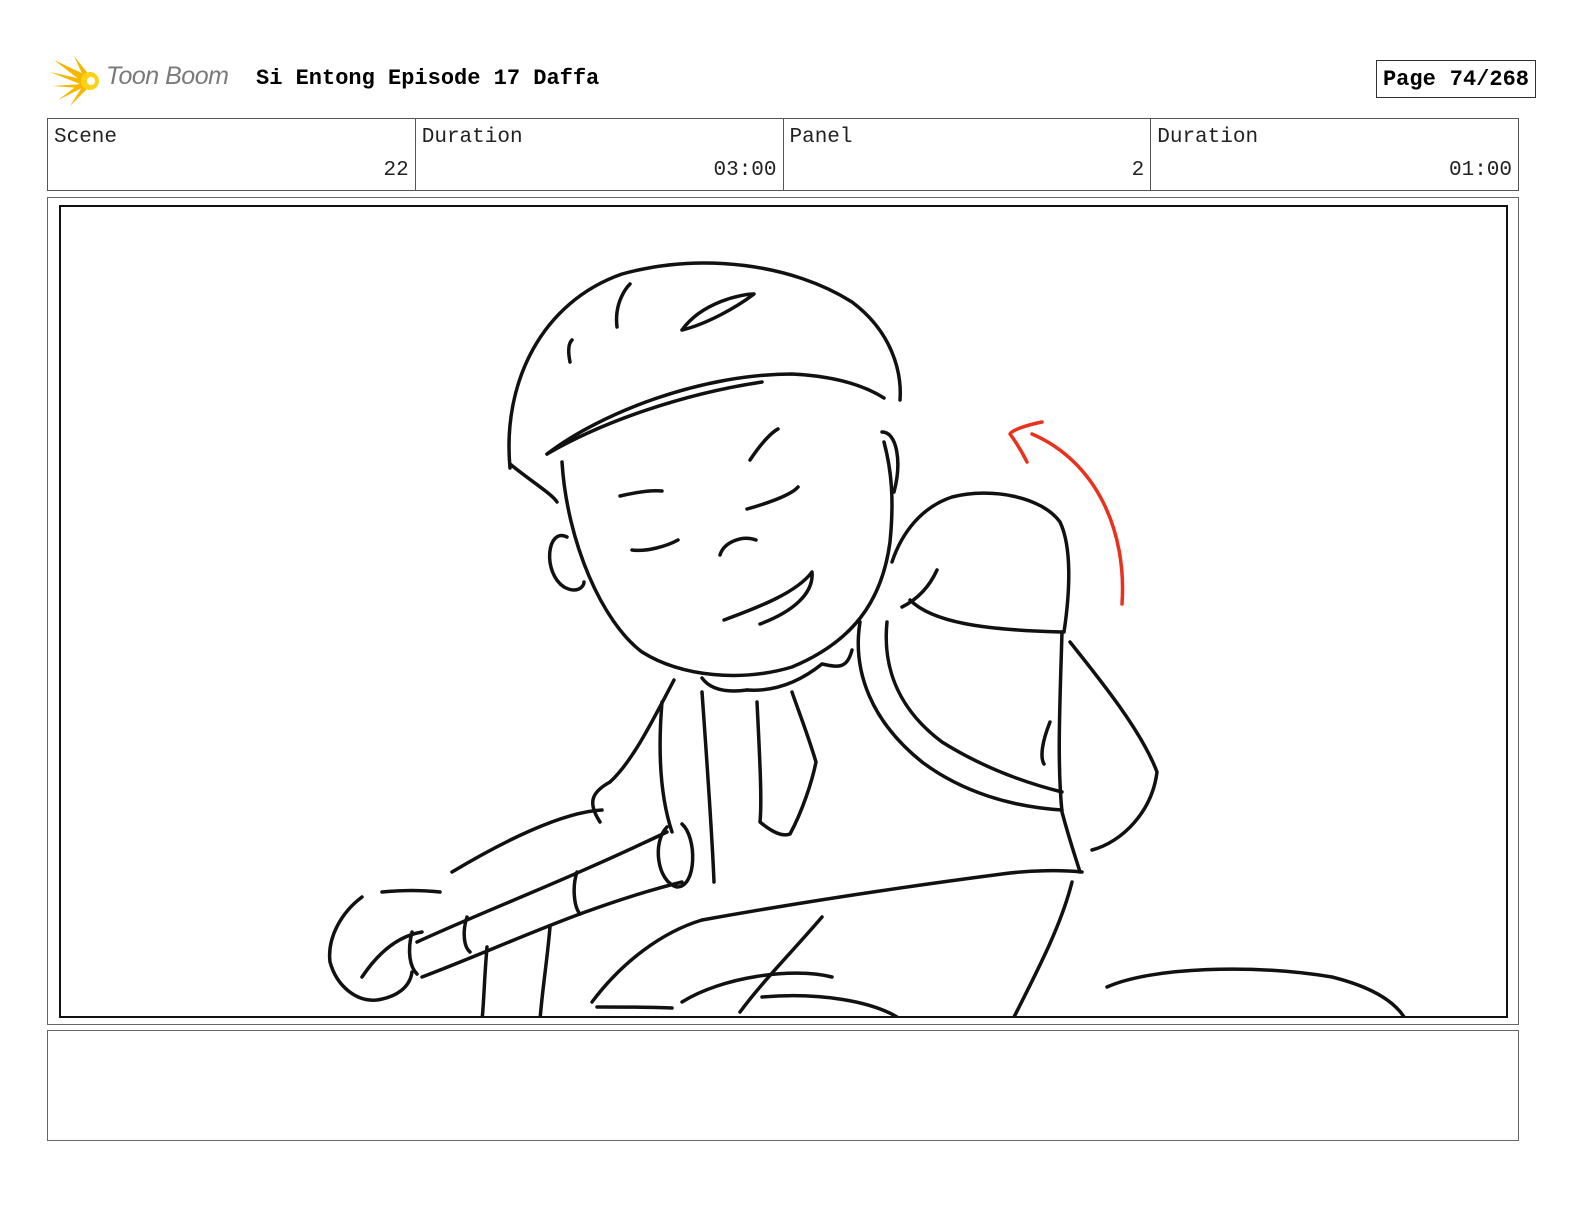 The image size is (1584, 1224). Describe the element at coordinates (980, 562) in the screenshot. I see `backpack` at that location.